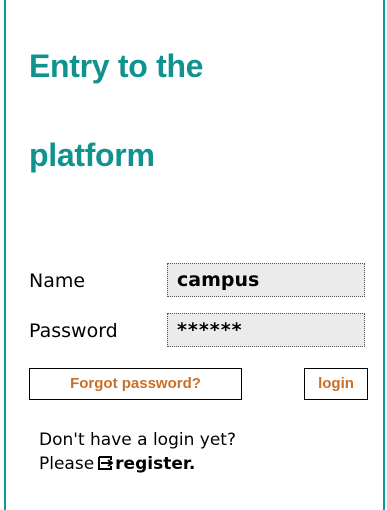 This screenshot has width=387, height=510. I want to click on register-please-text: Please, so click(67, 464).